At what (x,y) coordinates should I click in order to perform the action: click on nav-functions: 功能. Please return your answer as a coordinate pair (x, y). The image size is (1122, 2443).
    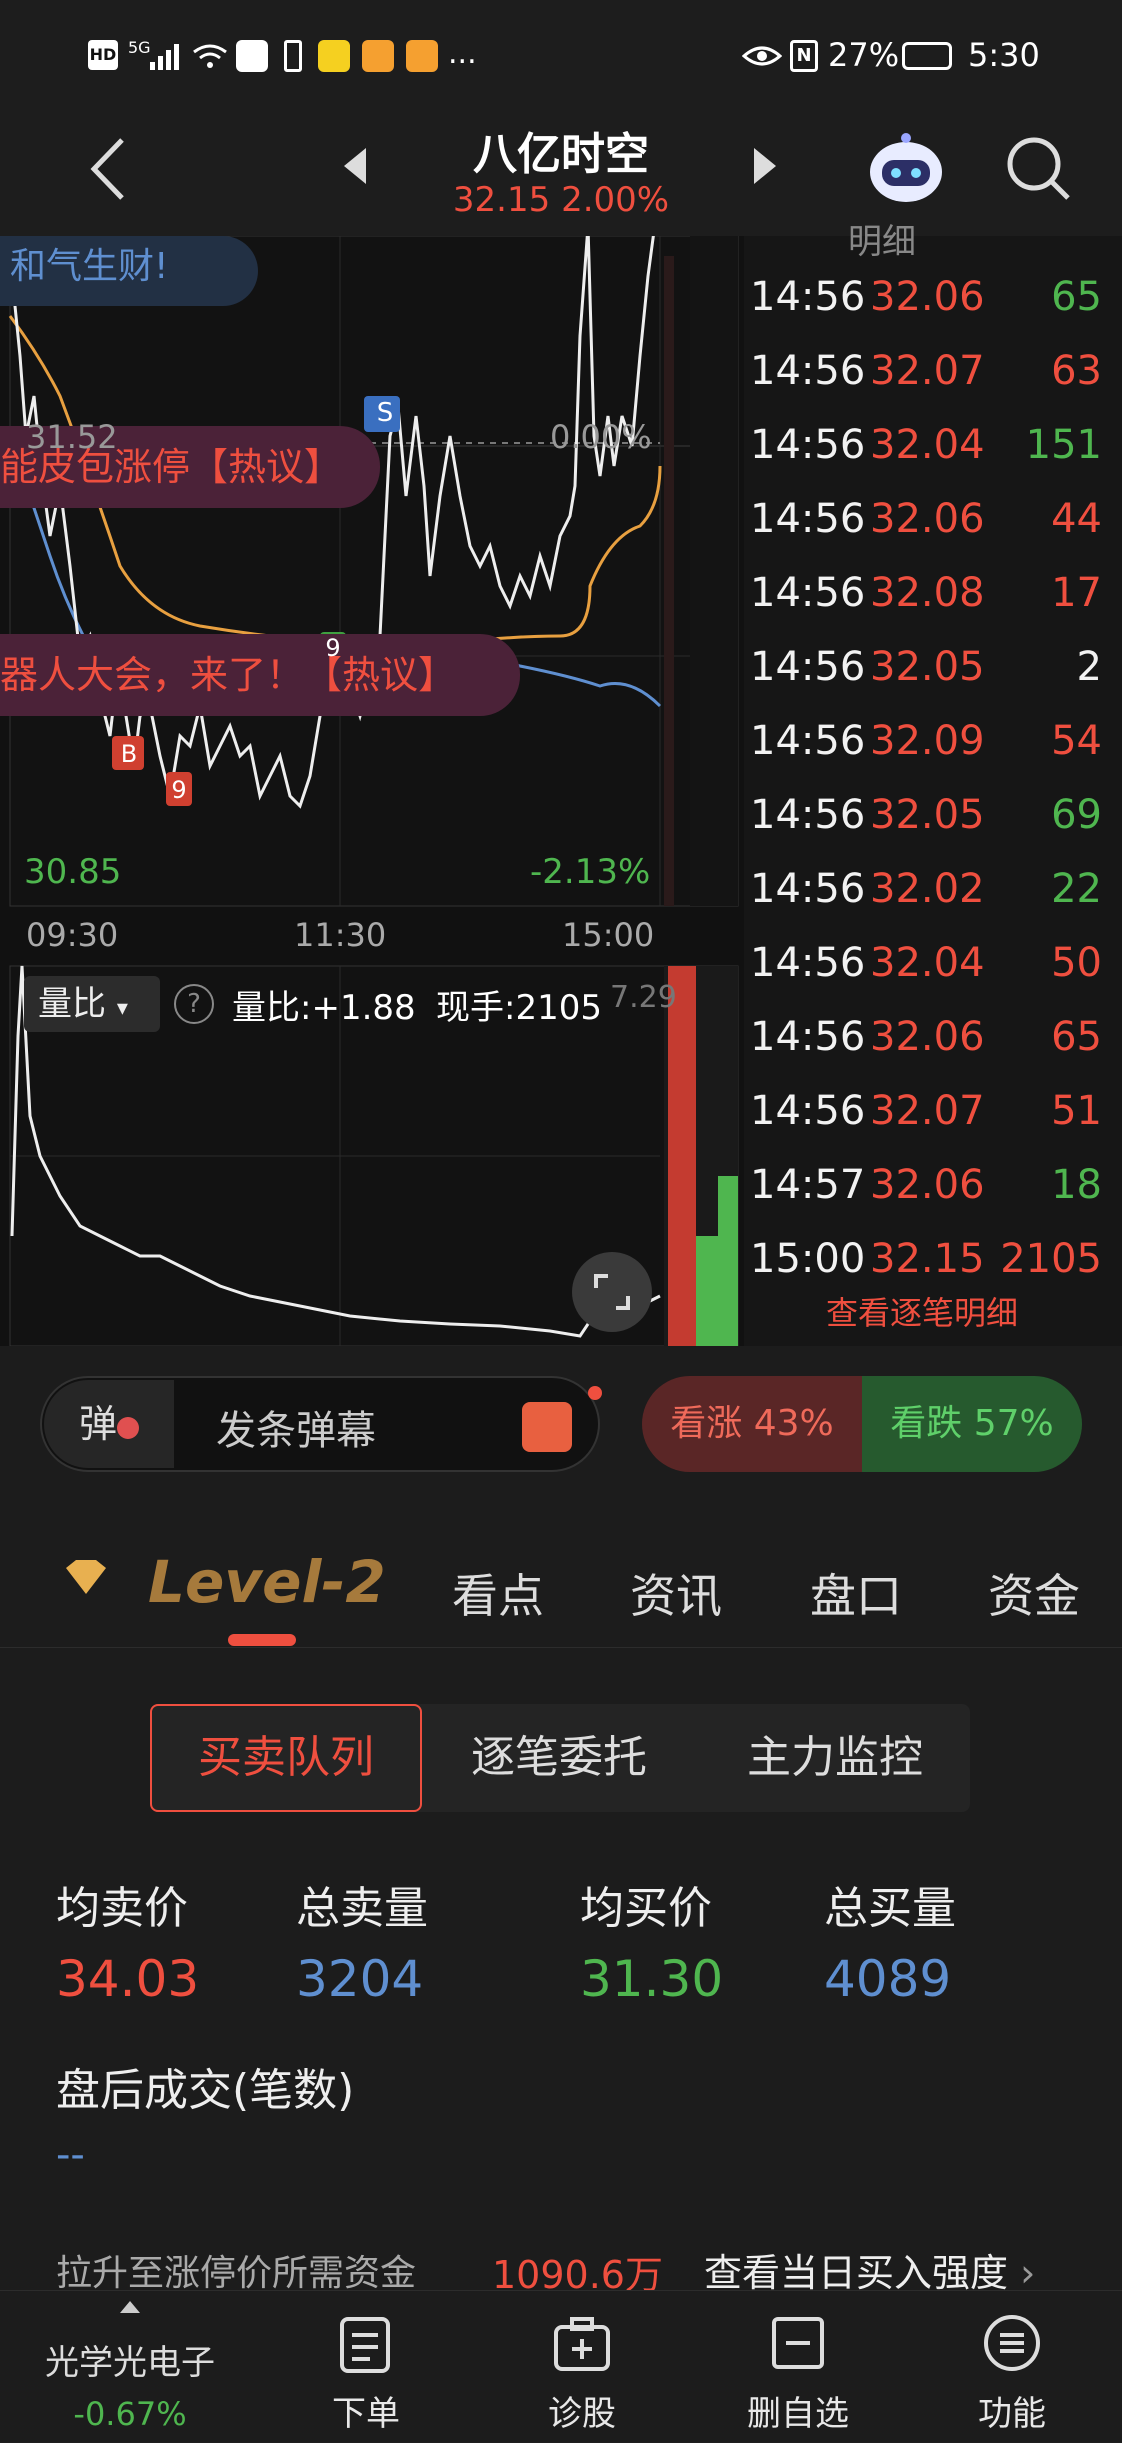
    Looking at the image, I should click on (1012, 2367).